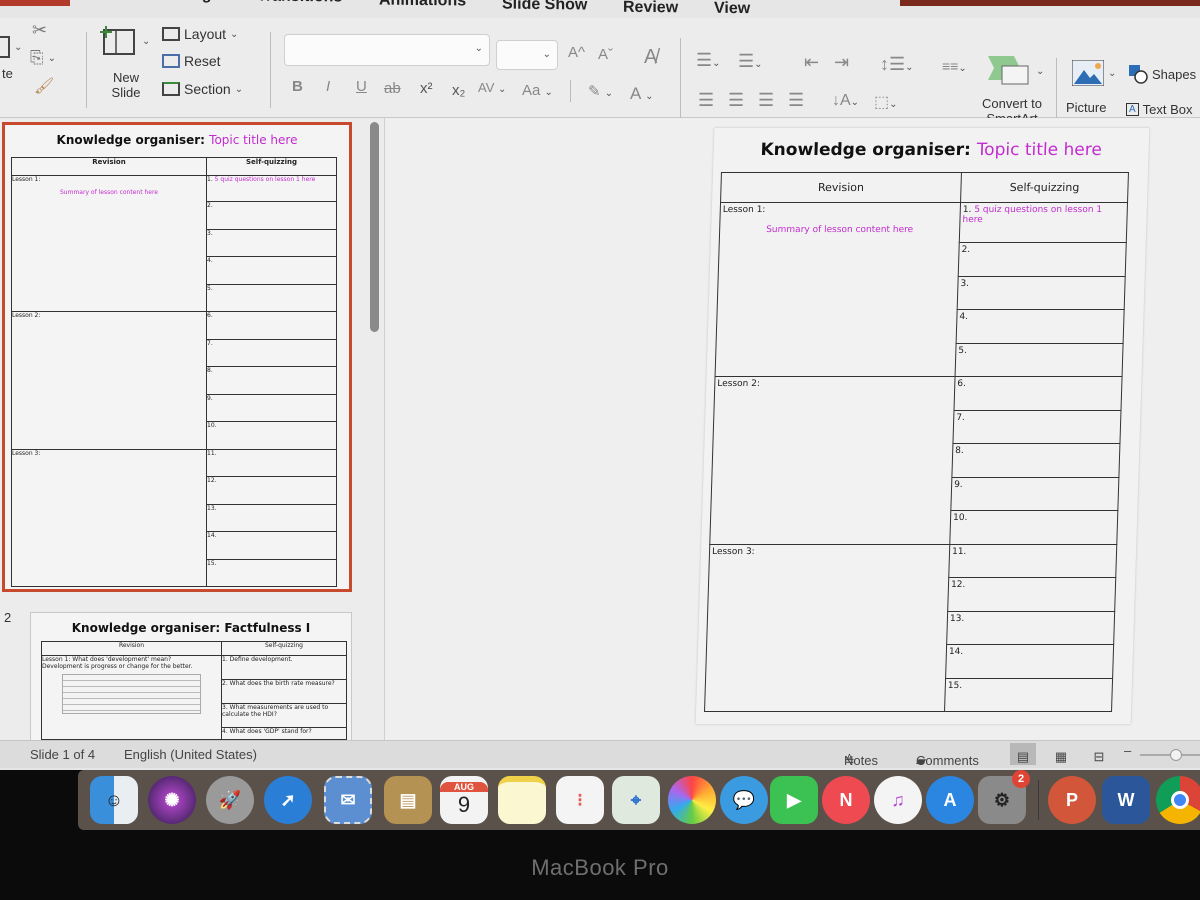 This screenshot has width=1200, height=900. Describe the element at coordinates (1126, 800) in the screenshot. I see `dock-word: W` at that location.